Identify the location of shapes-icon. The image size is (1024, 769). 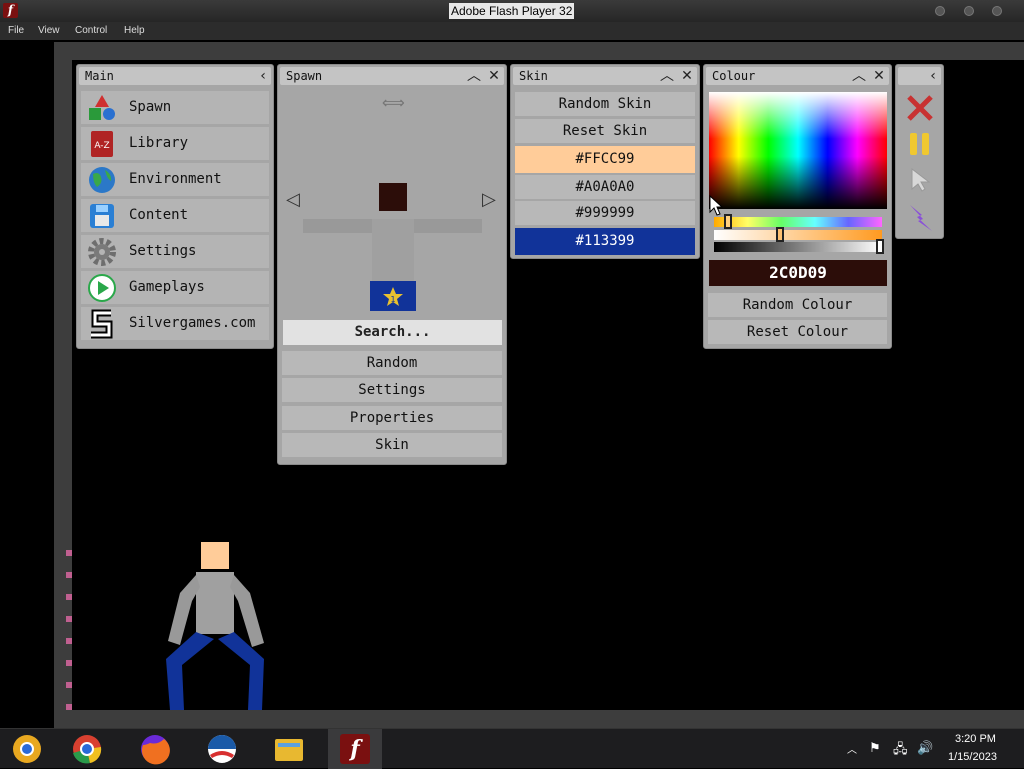
(102, 107).